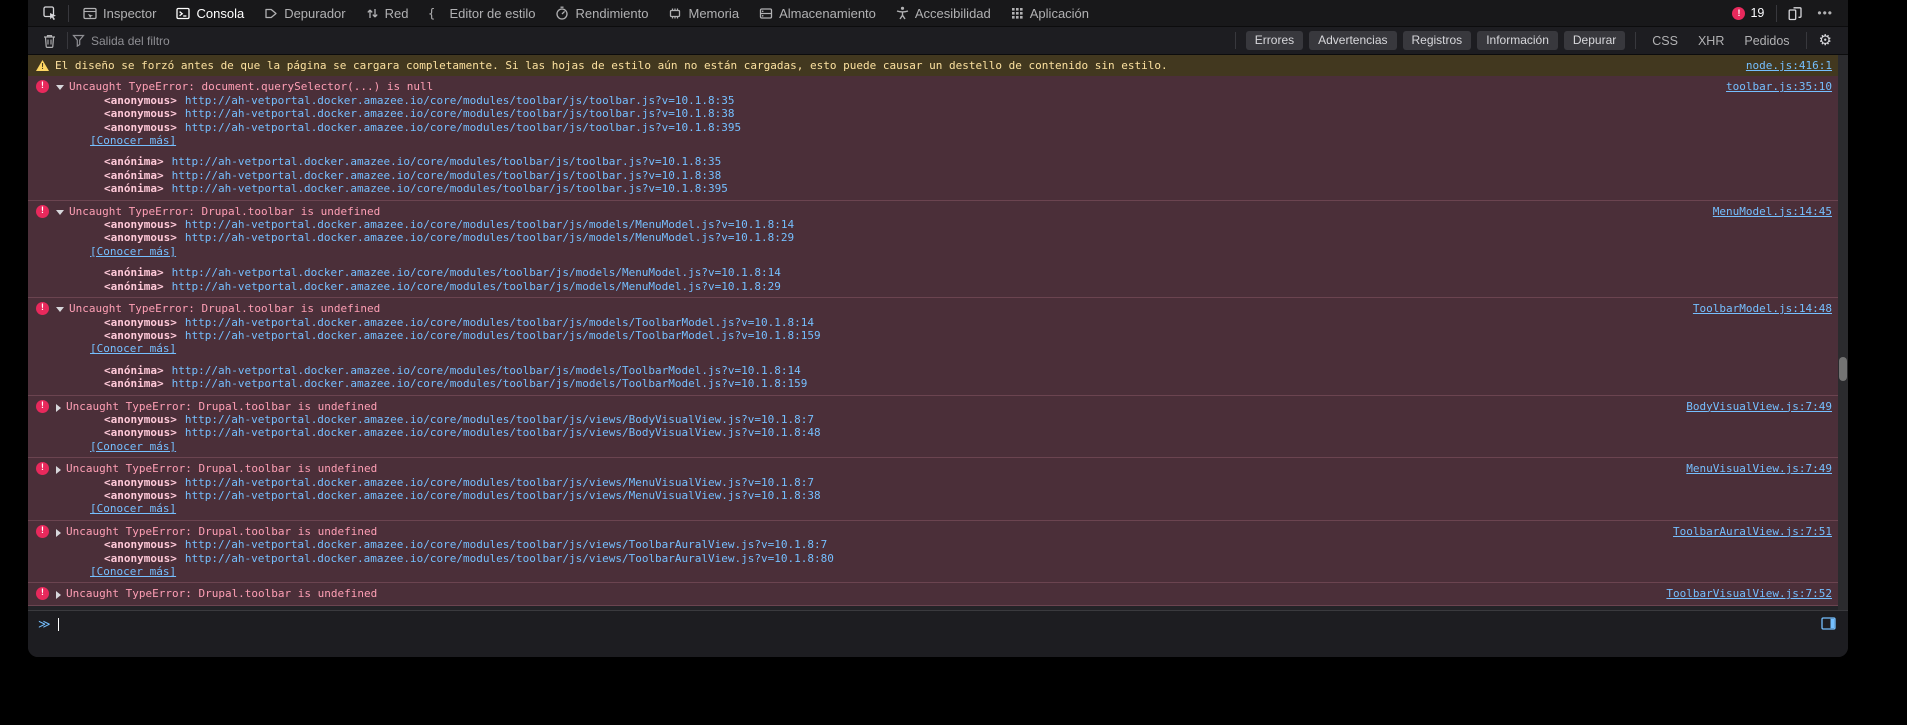 This screenshot has width=1907, height=725. I want to click on devtools-menu-button: •••, so click(1825, 13).